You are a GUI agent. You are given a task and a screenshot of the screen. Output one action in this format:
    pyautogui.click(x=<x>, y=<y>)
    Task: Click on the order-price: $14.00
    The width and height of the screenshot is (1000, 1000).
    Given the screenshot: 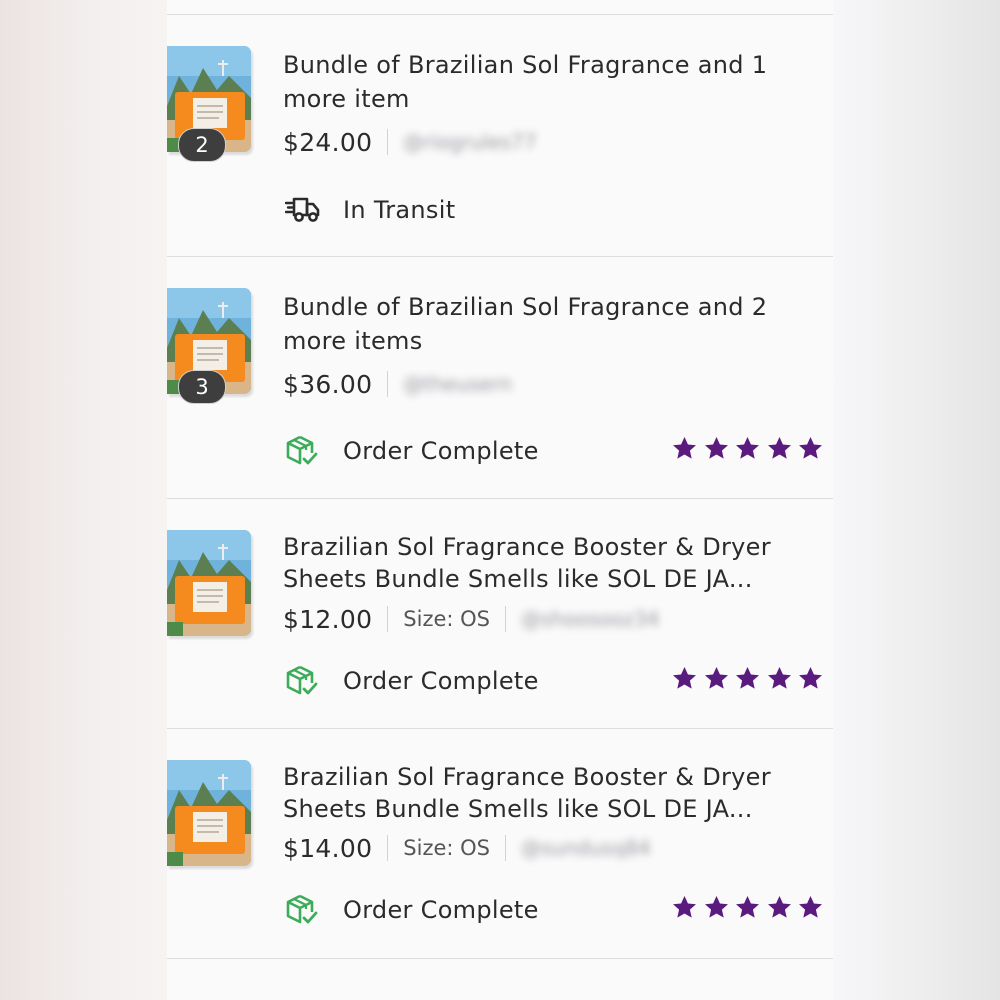 What is the action you would take?
    pyautogui.click(x=328, y=848)
    